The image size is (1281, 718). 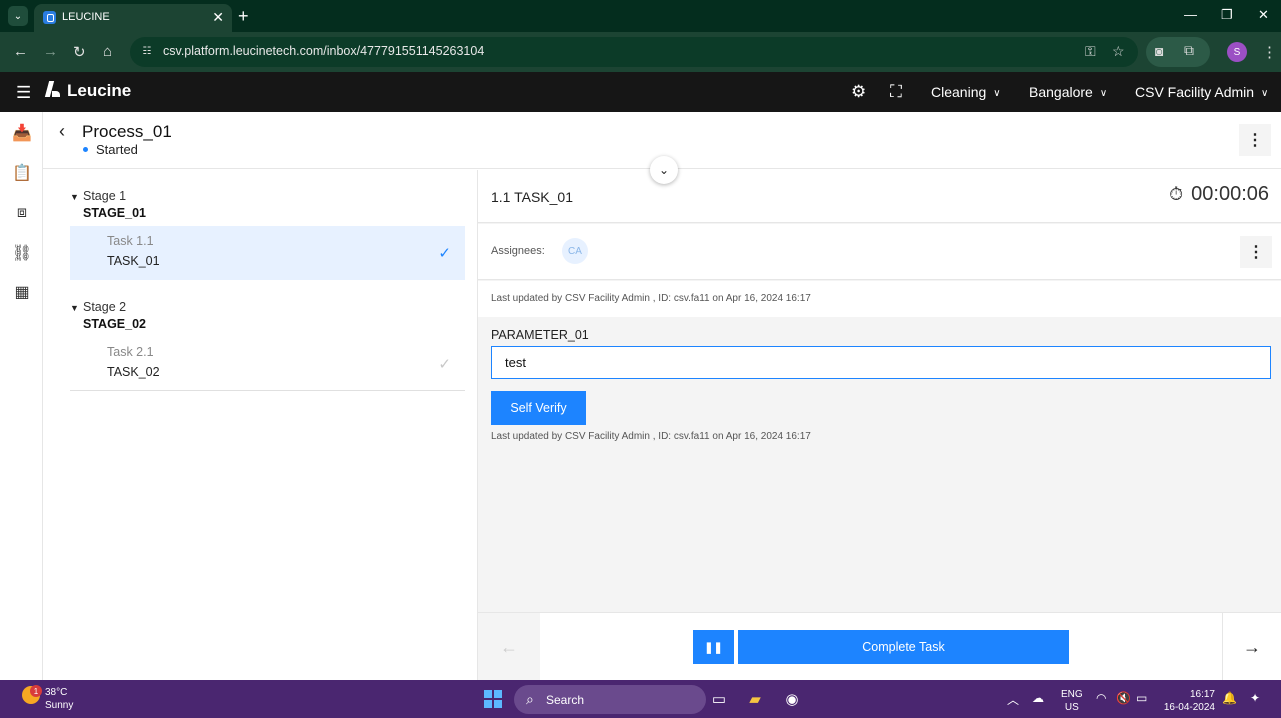 I want to click on copilot-icon: ✦, so click(x=1255, y=698).